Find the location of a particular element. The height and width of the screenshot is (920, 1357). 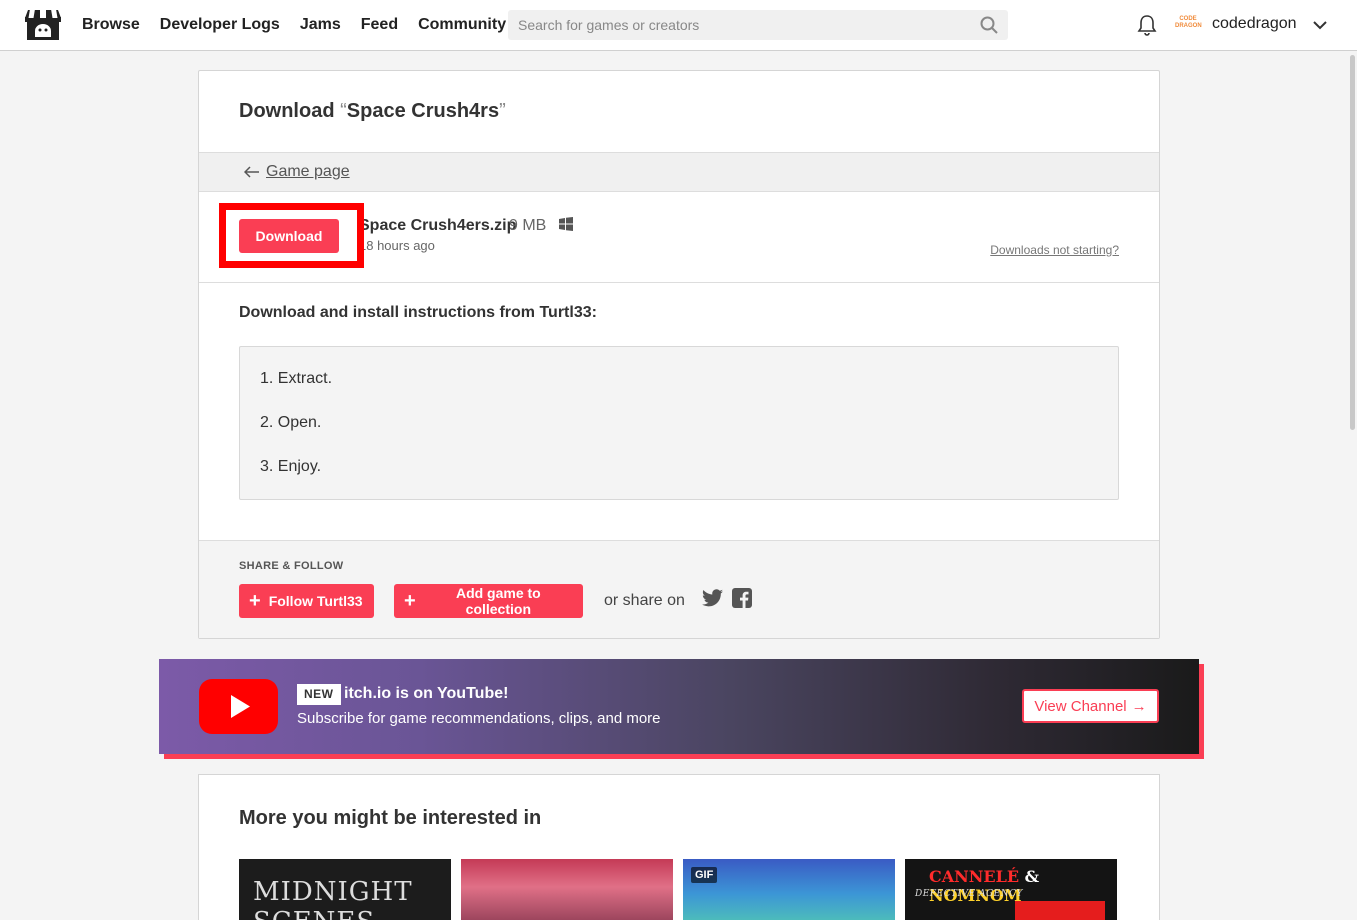

thumbnail-subtitle: DEFECTIVE AGENCY is located at coordinates (969, 894).